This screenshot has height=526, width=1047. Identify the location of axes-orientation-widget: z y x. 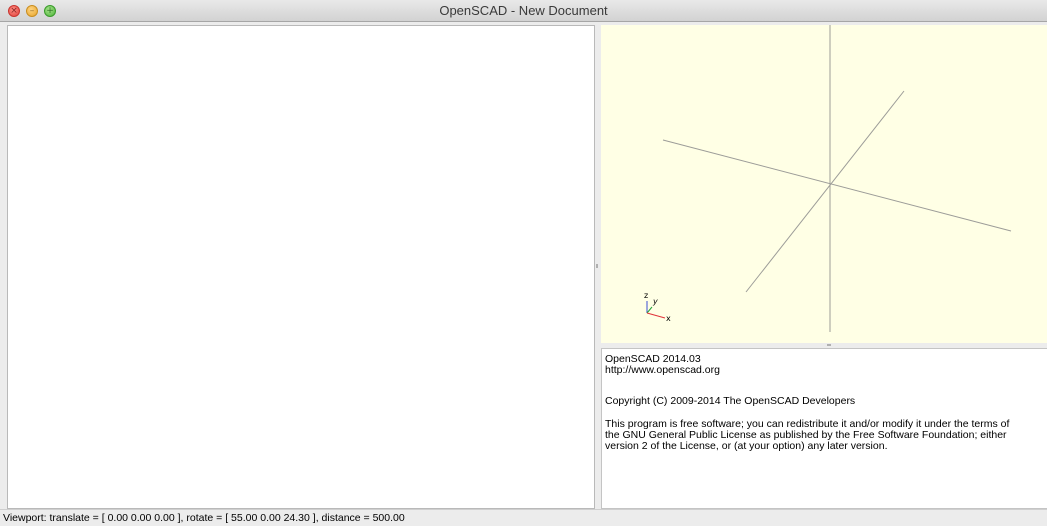
(657, 307).